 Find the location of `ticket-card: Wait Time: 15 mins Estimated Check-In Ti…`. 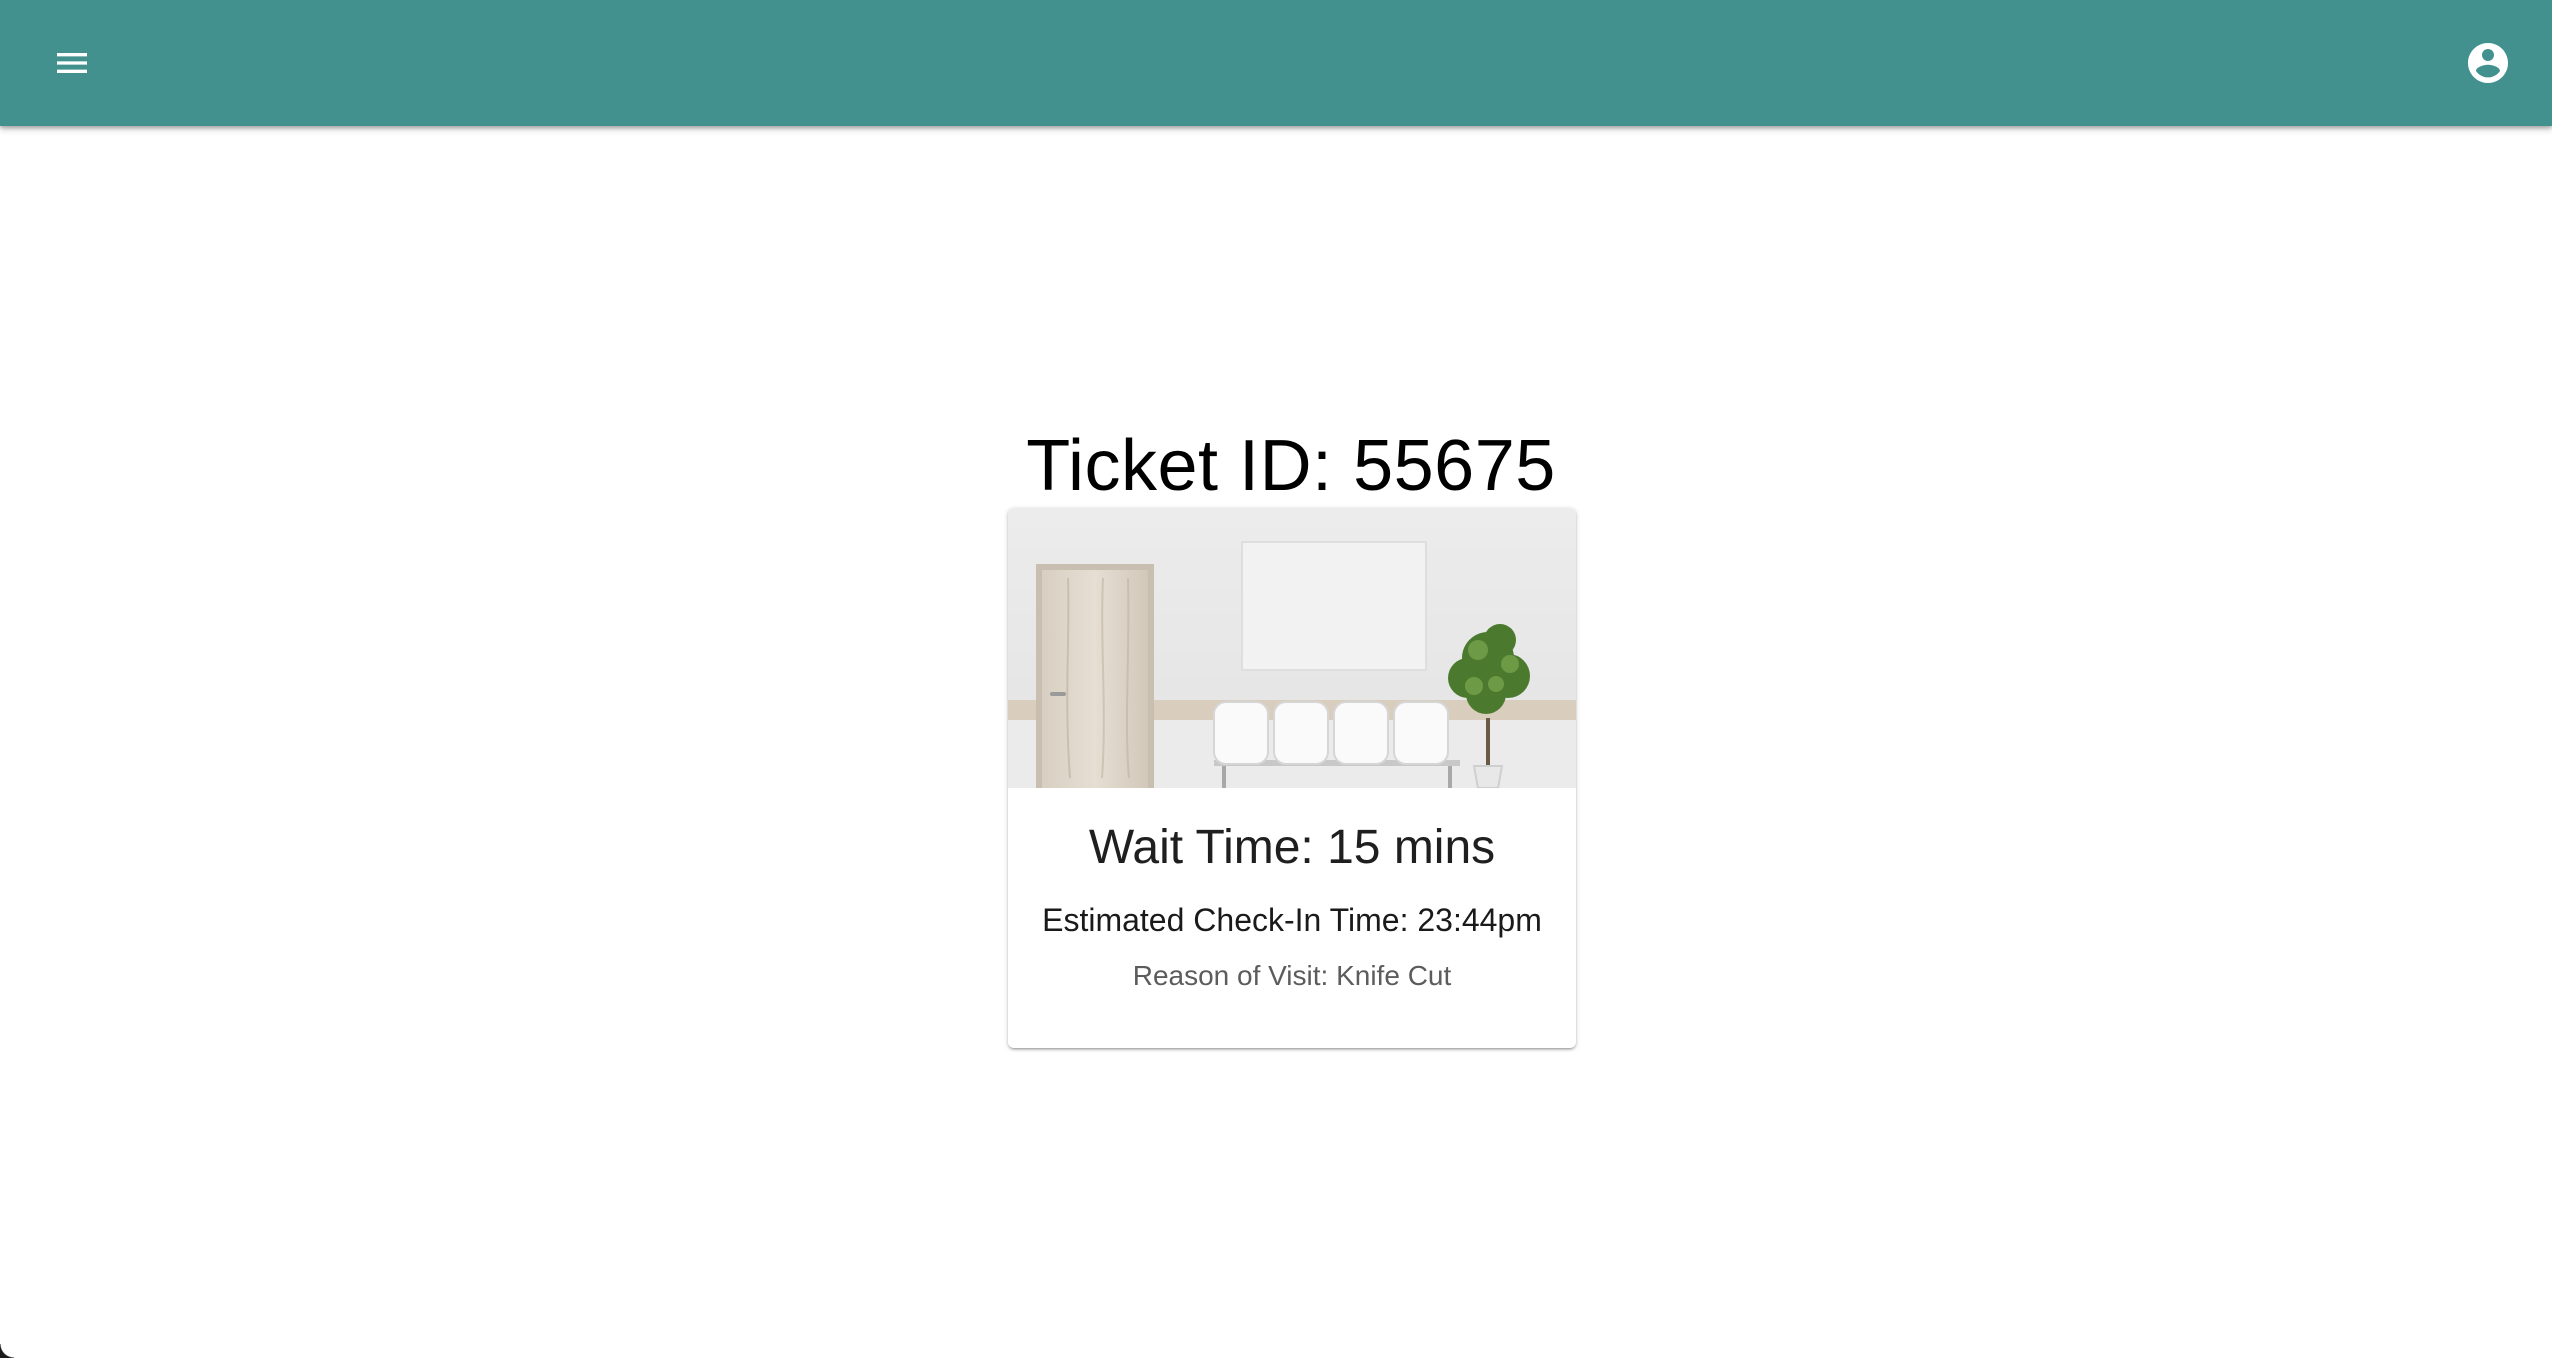

ticket-card: Wait Time: 15 mins Estimated Check-In Ti… is located at coordinates (1292, 778).